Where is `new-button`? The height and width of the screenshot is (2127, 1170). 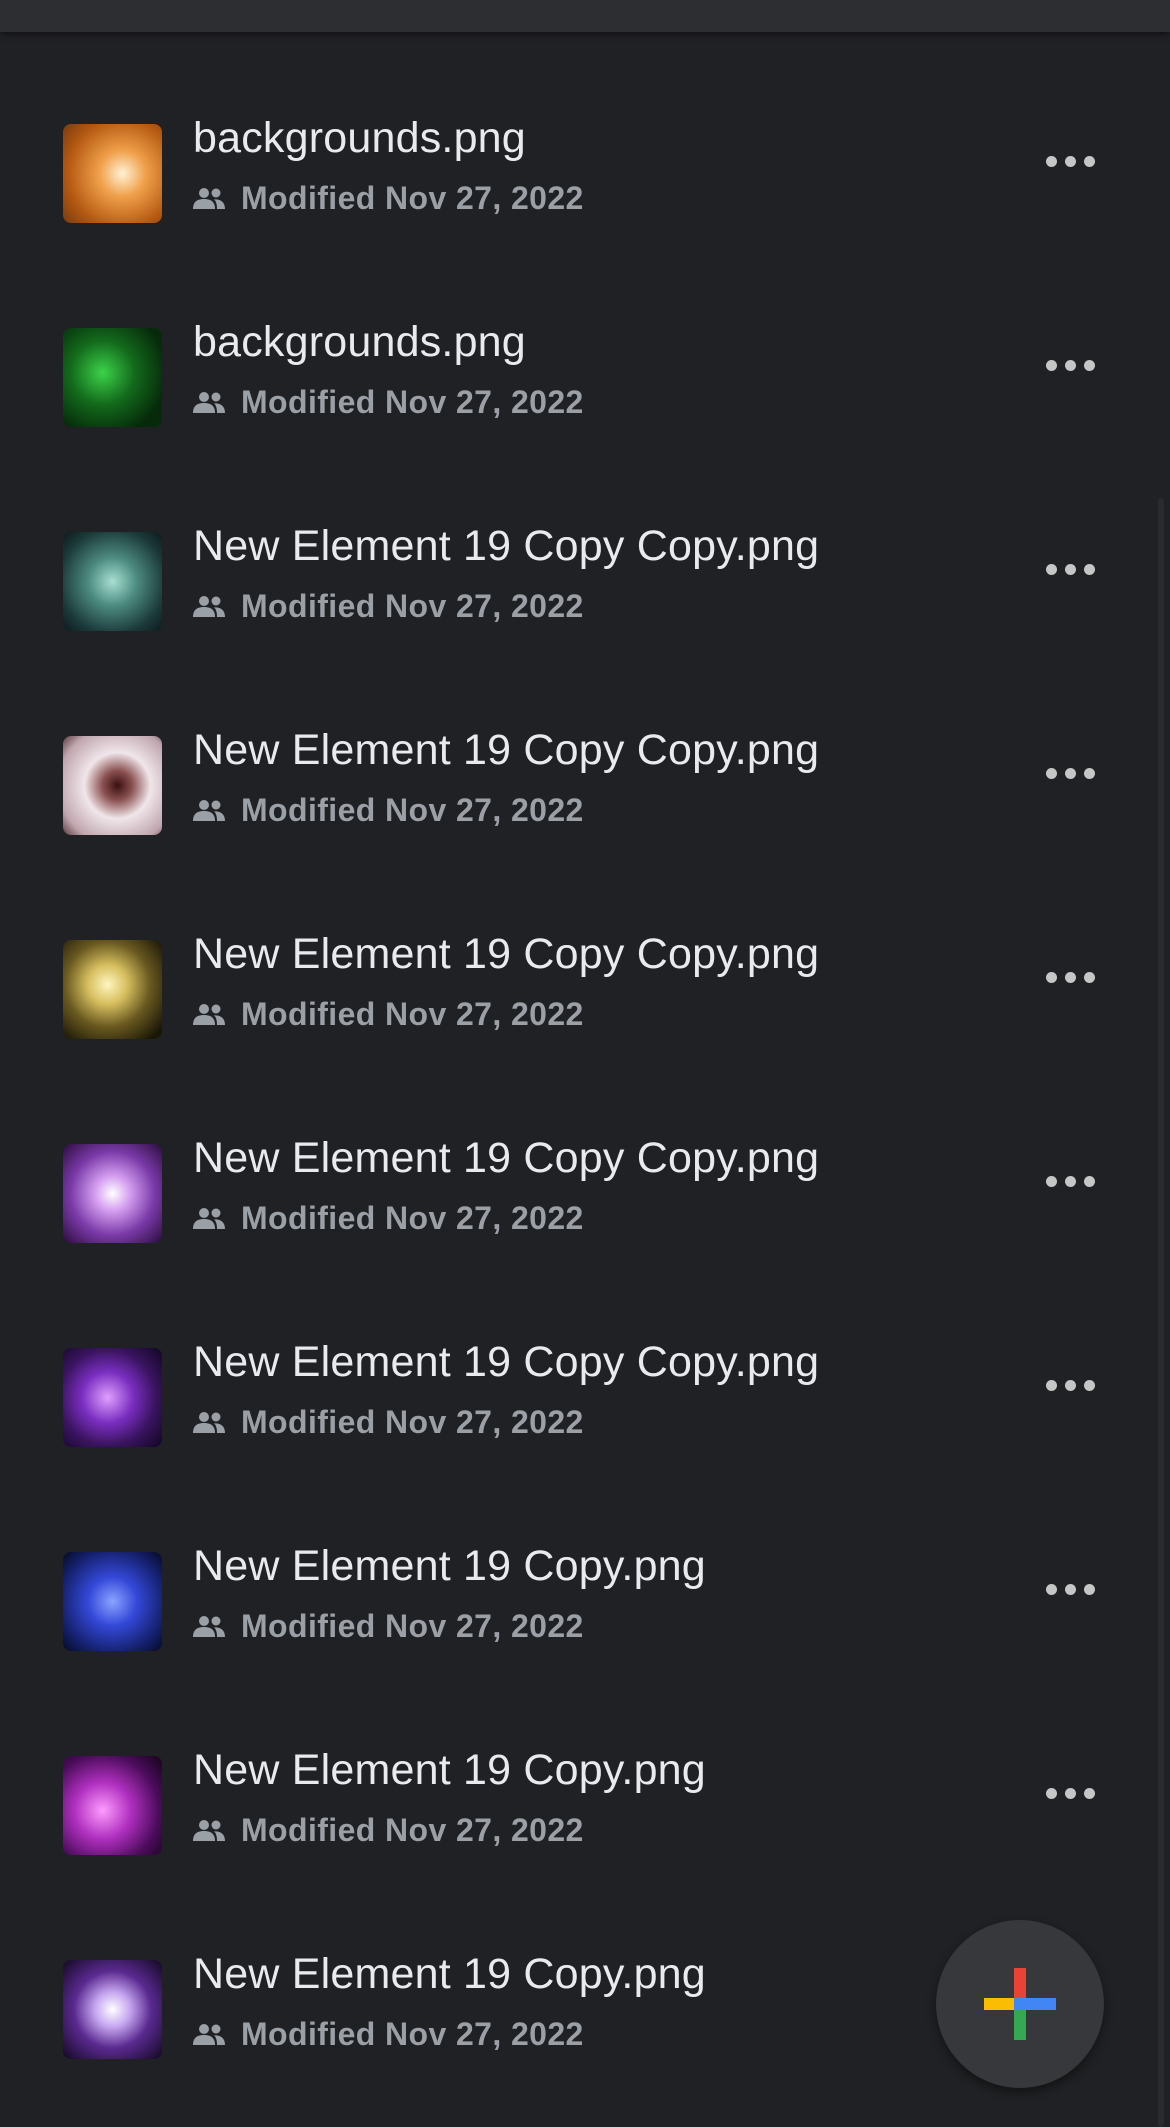 new-button is located at coordinates (1020, 2004).